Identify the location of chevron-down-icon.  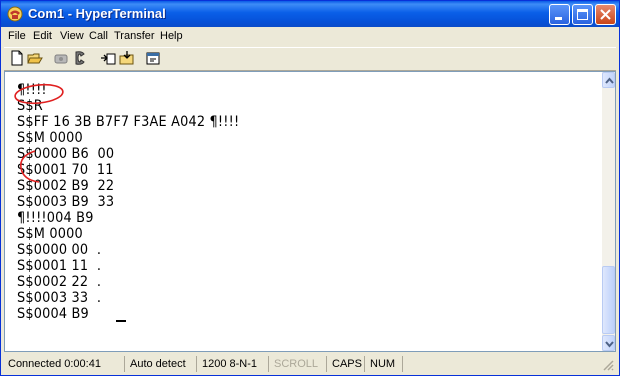
(609, 344).